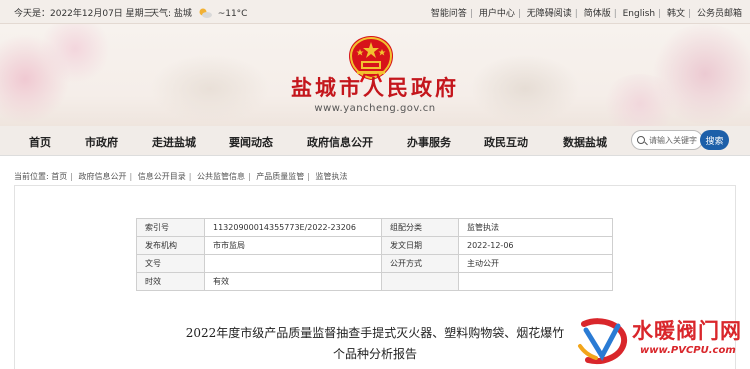 The image size is (750, 369). What do you see at coordinates (449, 14) in the screenshot?
I see `link-smart-qa: 智能问答` at bounding box center [449, 14].